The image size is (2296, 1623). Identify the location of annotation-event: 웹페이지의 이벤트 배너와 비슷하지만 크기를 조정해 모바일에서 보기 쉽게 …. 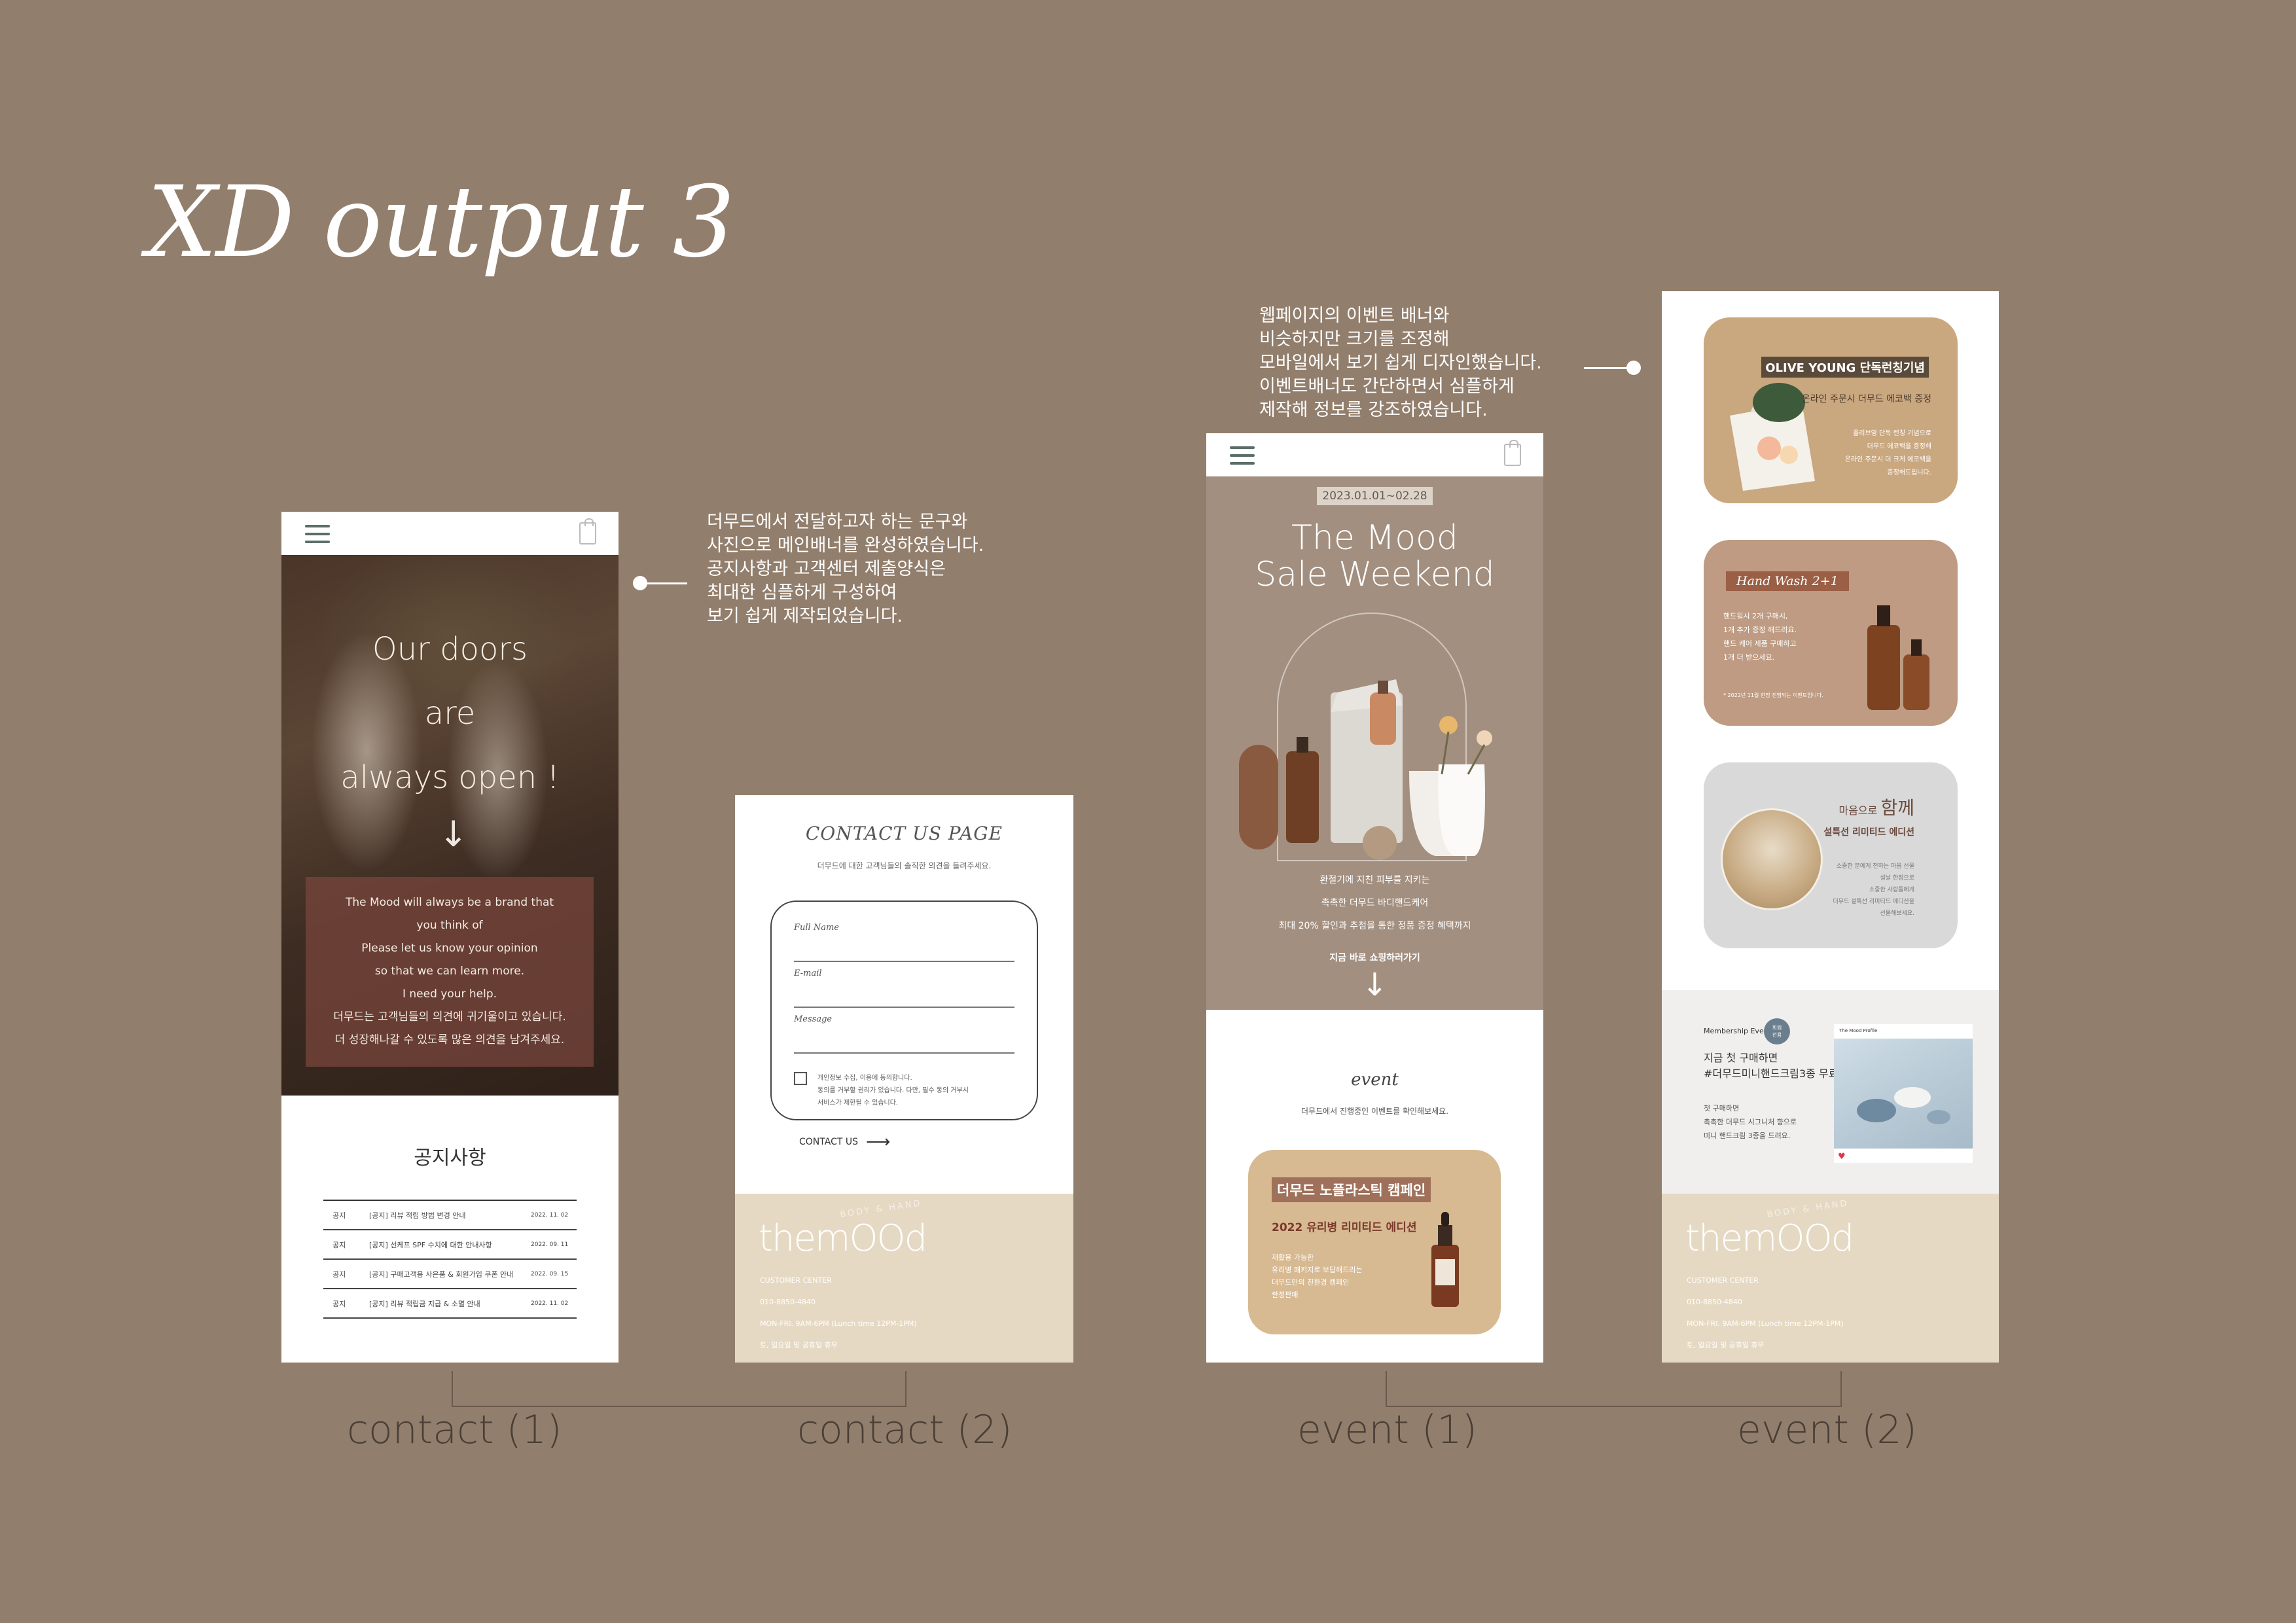
(1400, 363).